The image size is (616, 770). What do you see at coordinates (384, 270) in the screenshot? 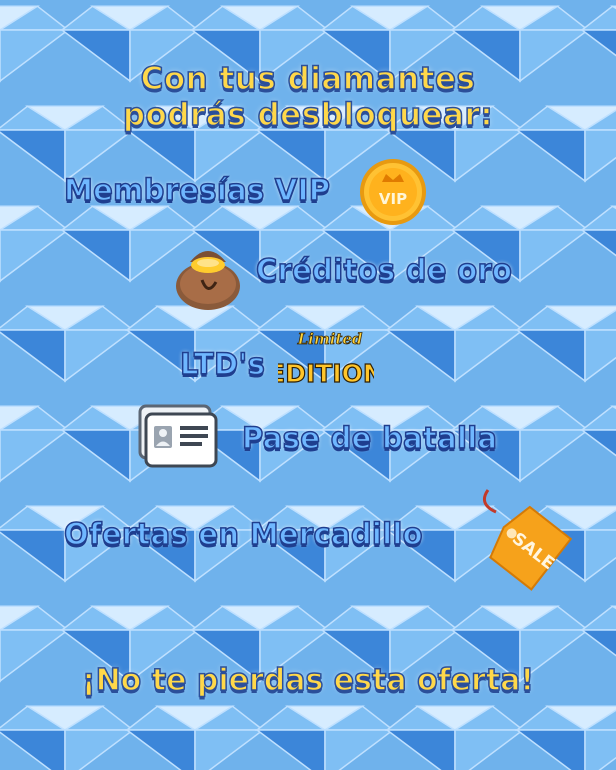
I see `item-gold-credits: Créditos de oro` at bounding box center [384, 270].